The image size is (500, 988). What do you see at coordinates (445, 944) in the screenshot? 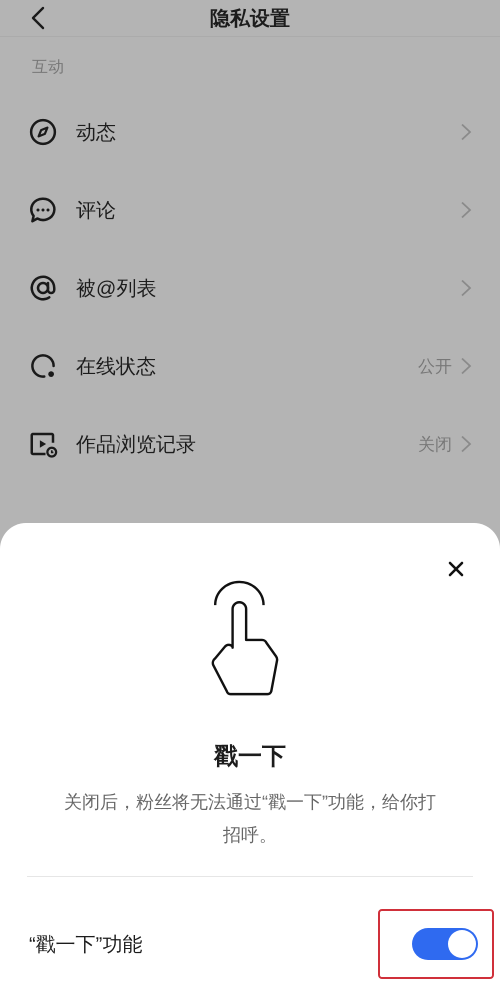
I see `toggle-switch` at bounding box center [445, 944].